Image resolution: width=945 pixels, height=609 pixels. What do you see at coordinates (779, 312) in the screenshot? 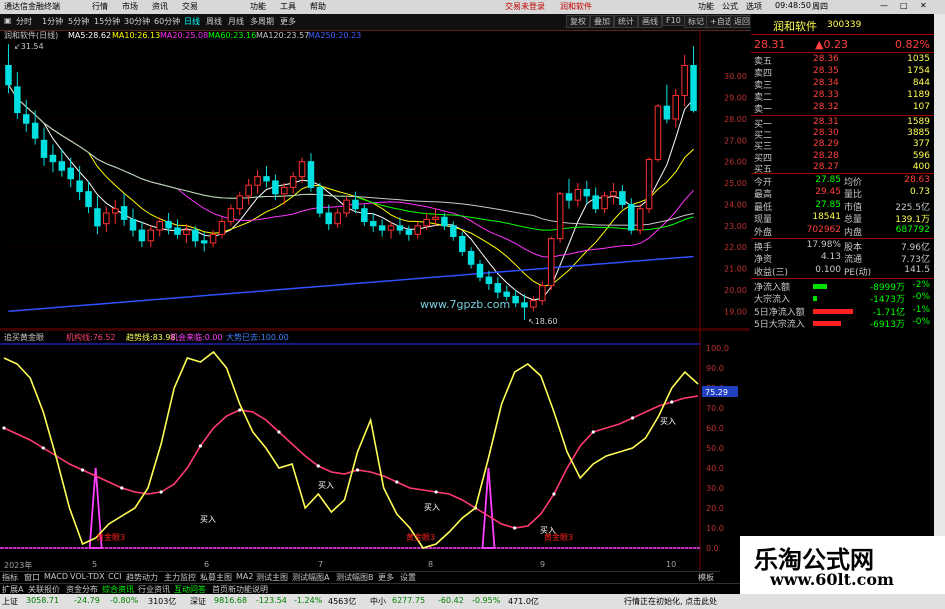
I see `flow-label: 5日净流入额` at bounding box center [779, 312].